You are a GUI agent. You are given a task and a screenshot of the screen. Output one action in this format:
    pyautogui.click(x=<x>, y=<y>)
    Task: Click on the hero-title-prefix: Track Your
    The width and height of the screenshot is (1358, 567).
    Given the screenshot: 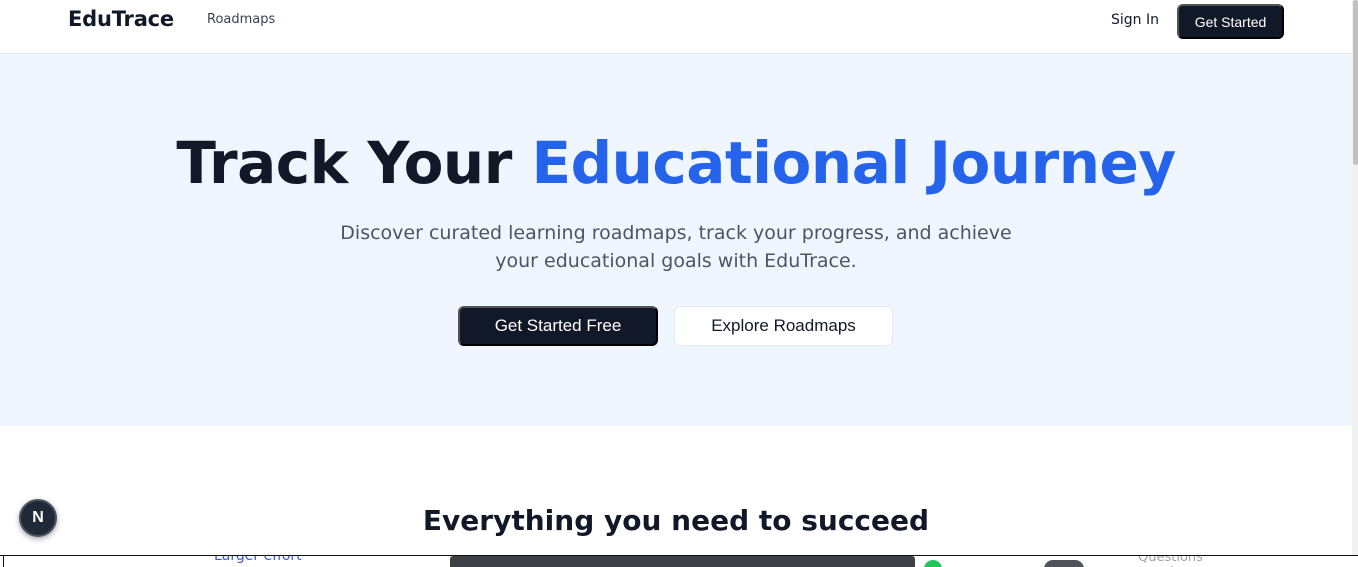 What is the action you would take?
    pyautogui.click(x=354, y=163)
    